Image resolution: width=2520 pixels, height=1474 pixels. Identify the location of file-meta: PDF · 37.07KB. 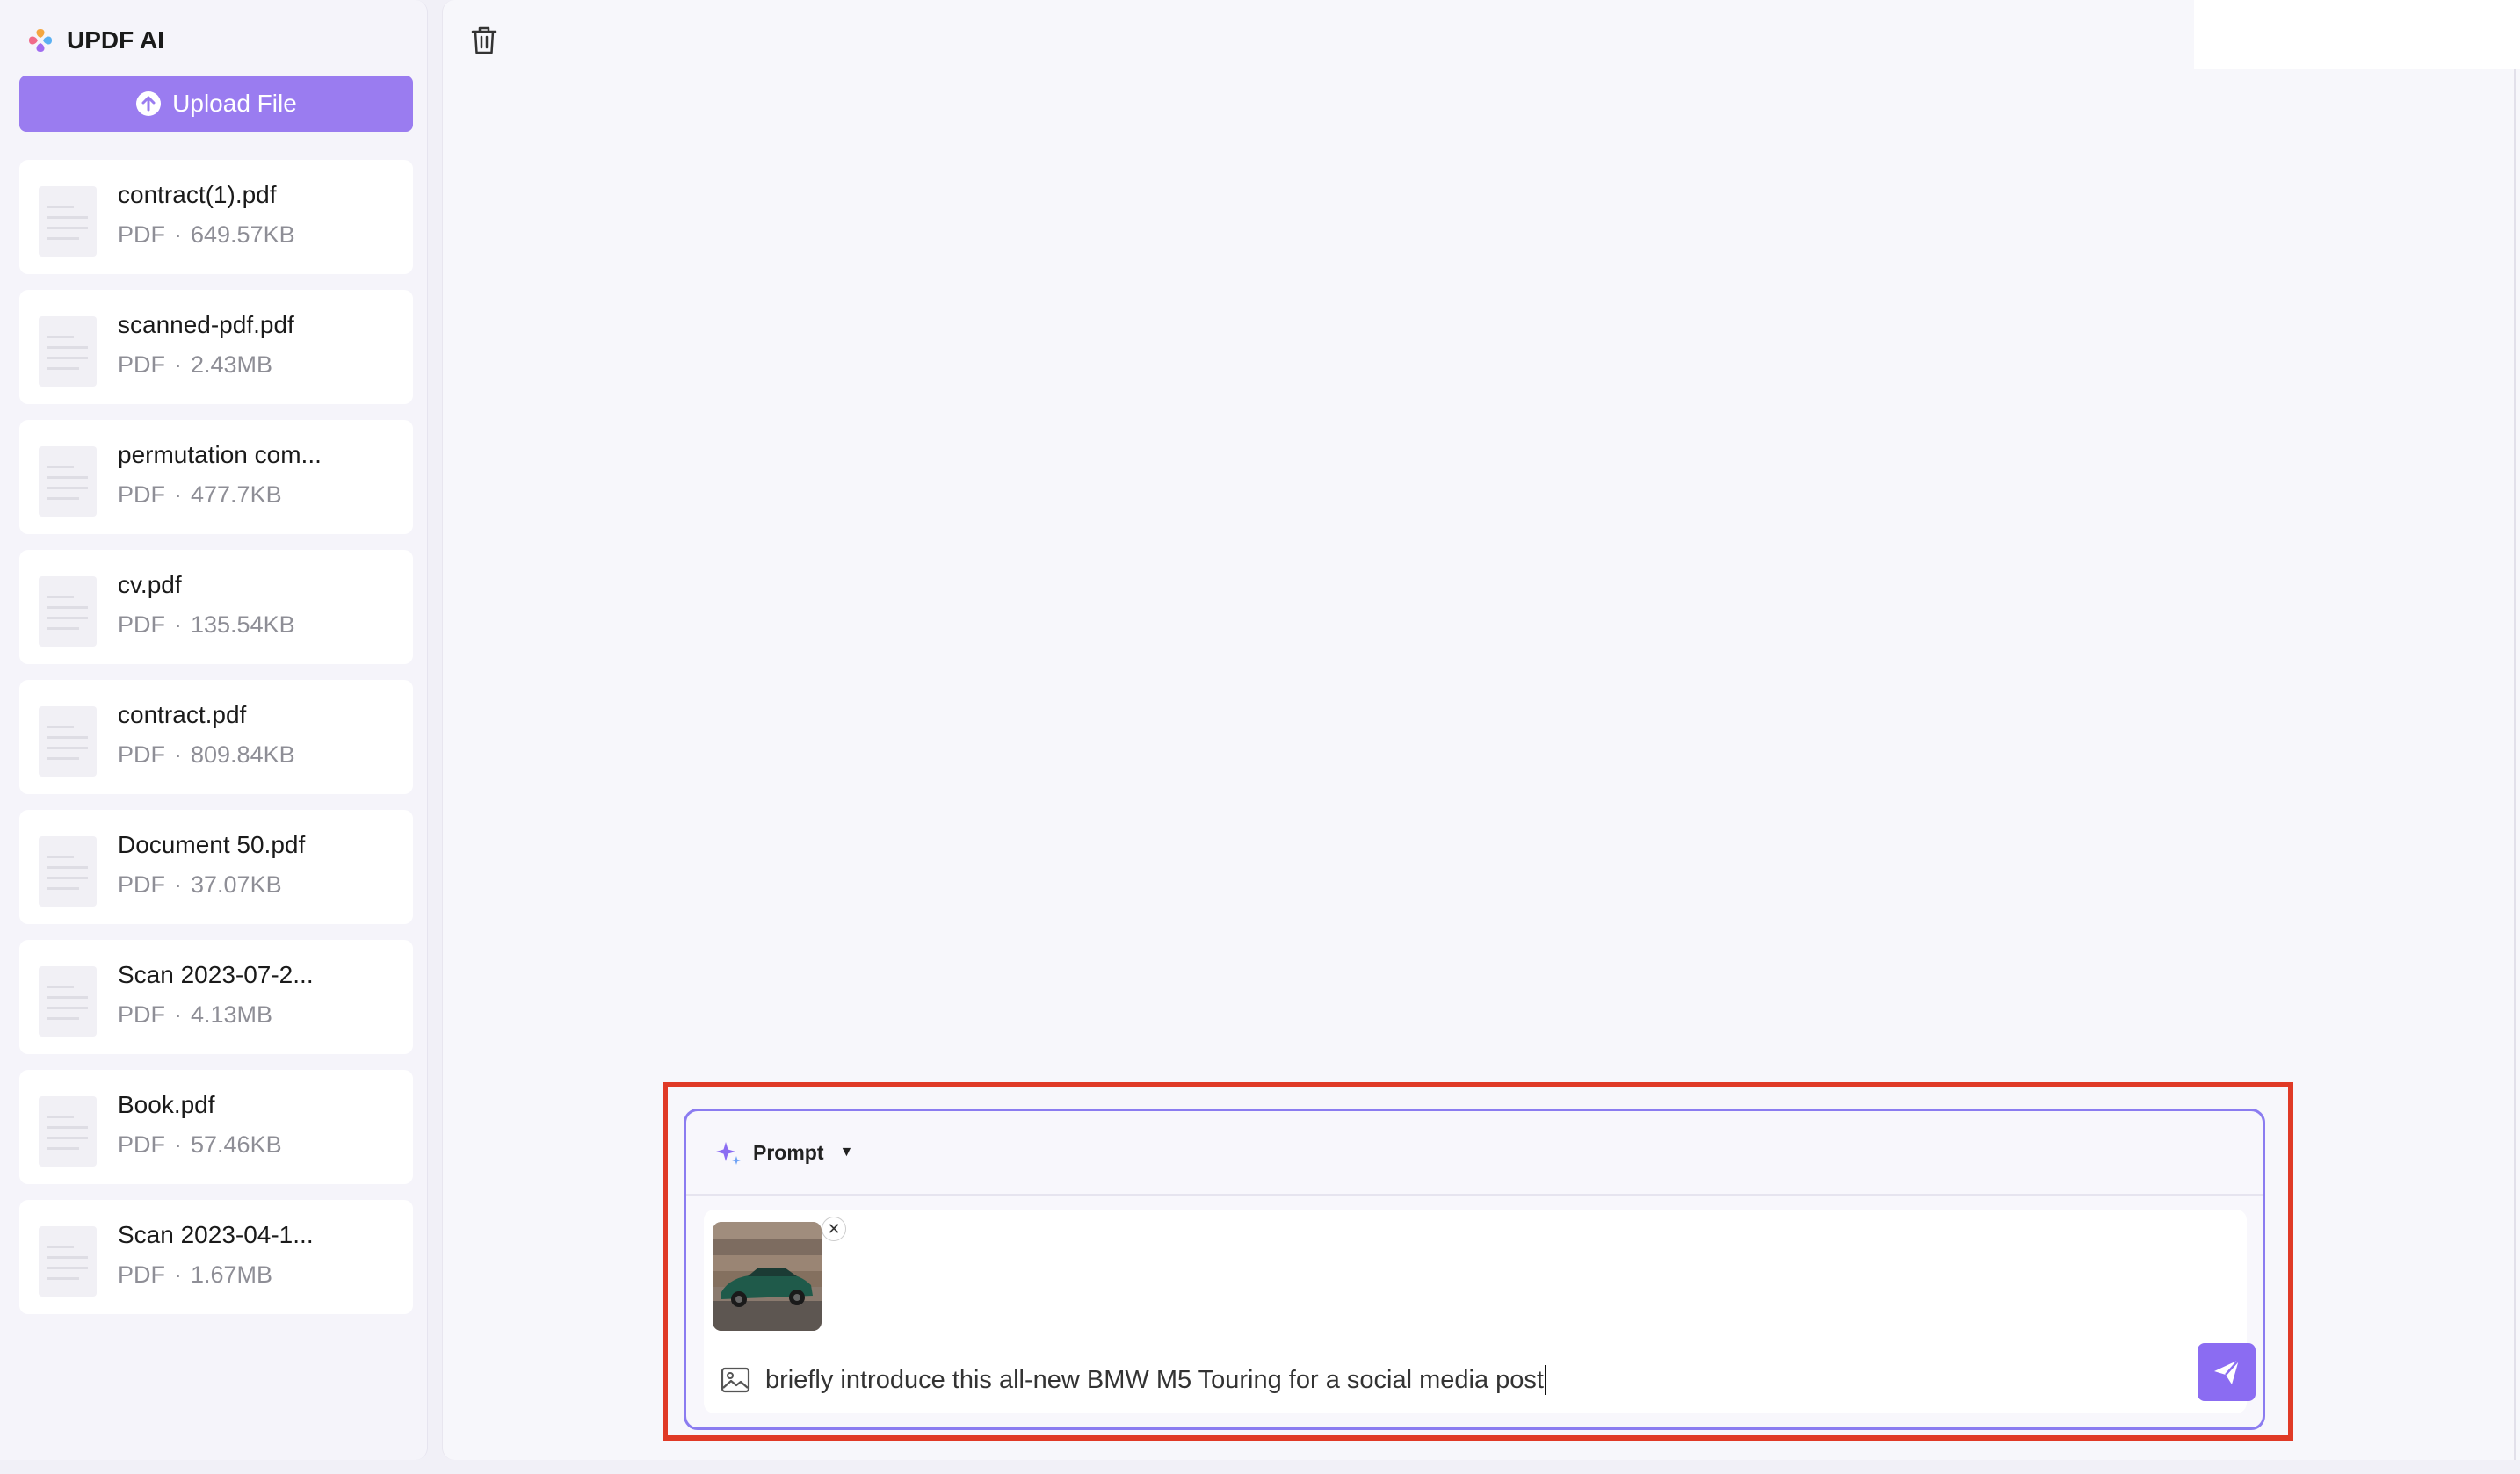
(200, 885).